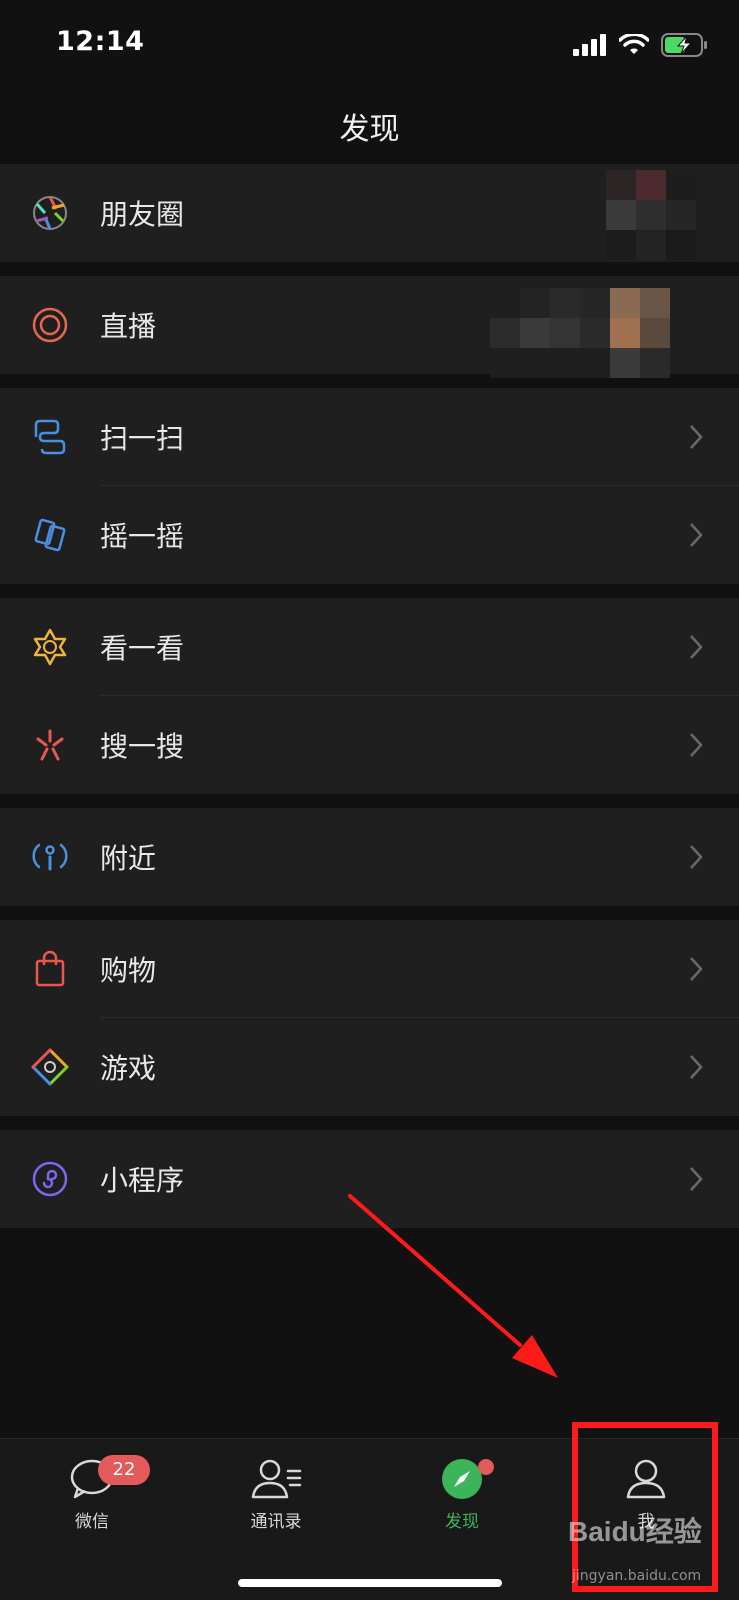 The image size is (739, 1600). I want to click on watermark-brand: Baidu经验, so click(635, 1531).